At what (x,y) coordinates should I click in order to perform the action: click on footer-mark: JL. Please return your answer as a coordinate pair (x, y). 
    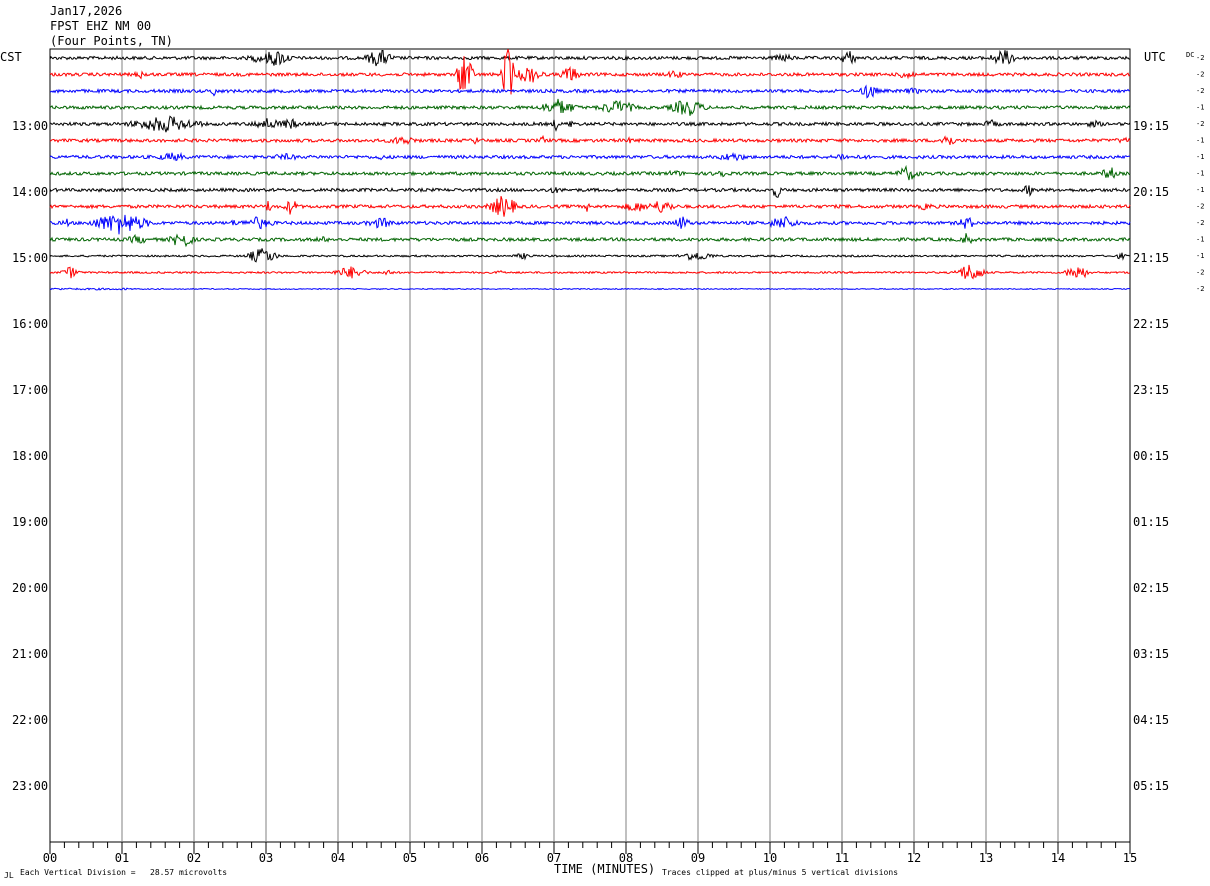
    Looking at the image, I should click on (9, 875).